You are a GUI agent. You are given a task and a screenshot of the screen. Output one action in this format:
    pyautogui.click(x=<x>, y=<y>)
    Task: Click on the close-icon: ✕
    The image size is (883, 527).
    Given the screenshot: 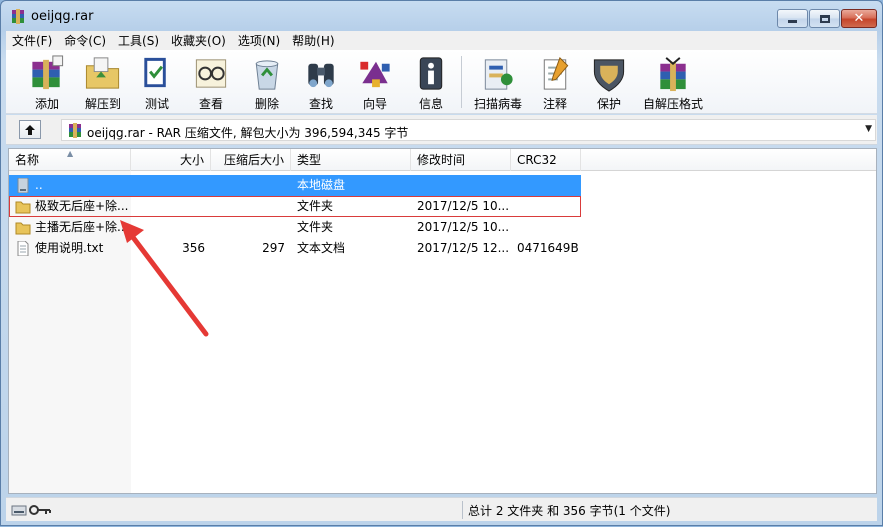 What is the action you would take?
    pyautogui.click(x=859, y=18)
    